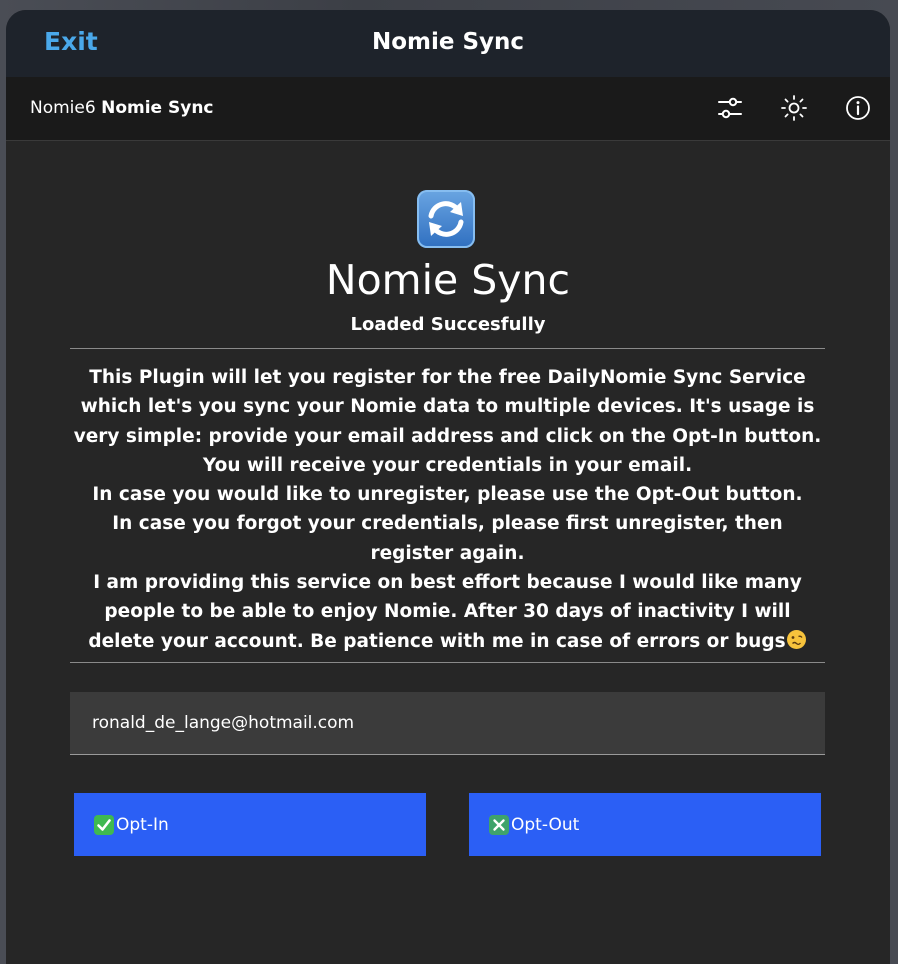 The height and width of the screenshot is (964, 898). Describe the element at coordinates (448, 109) in the screenshot. I see `plugin-toolbar: Nomie6 Nomie Sync` at that location.